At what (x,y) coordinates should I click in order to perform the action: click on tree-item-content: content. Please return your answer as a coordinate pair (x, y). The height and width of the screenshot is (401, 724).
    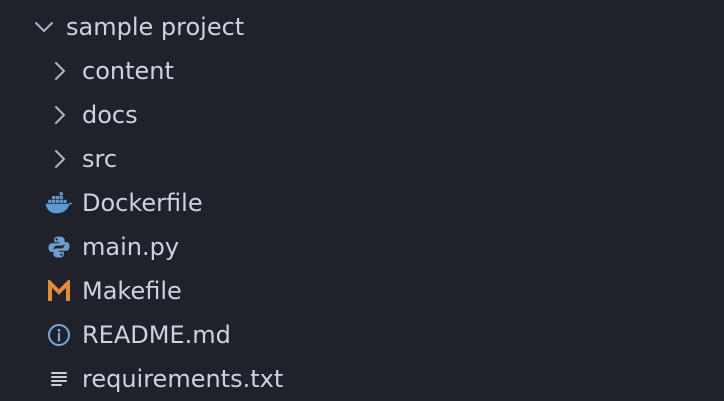
    Looking at the image, I should click on (362, 71).